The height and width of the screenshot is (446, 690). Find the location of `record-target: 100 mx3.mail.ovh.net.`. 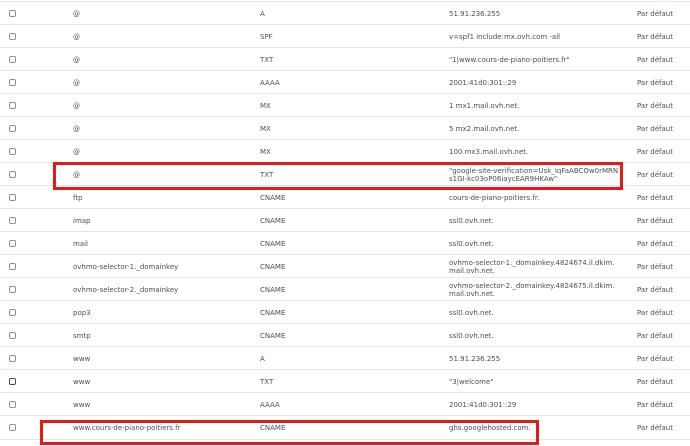

record-target: 100 mx3.mail.ovh.net. is located at coordinates (489, 152).